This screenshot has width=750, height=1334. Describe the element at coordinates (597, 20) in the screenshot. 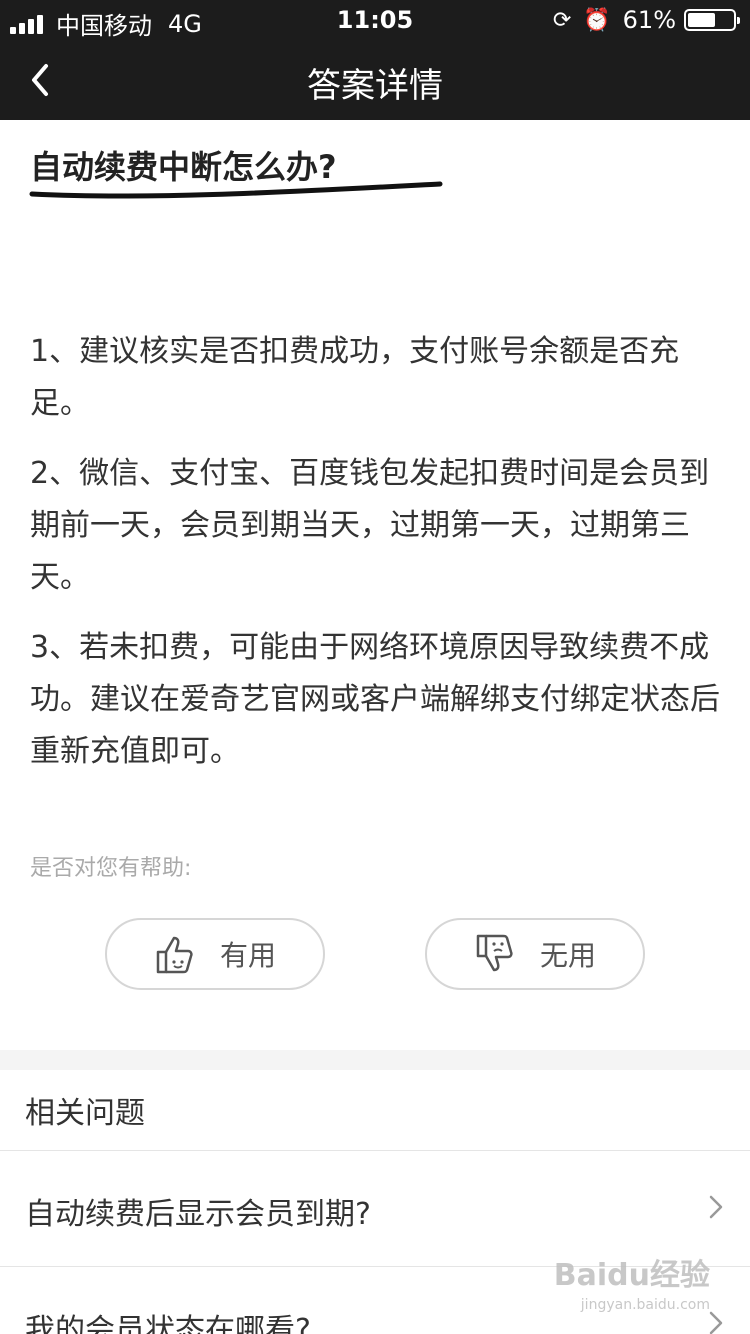

I see `alarm-icon: ⏰` at that location.